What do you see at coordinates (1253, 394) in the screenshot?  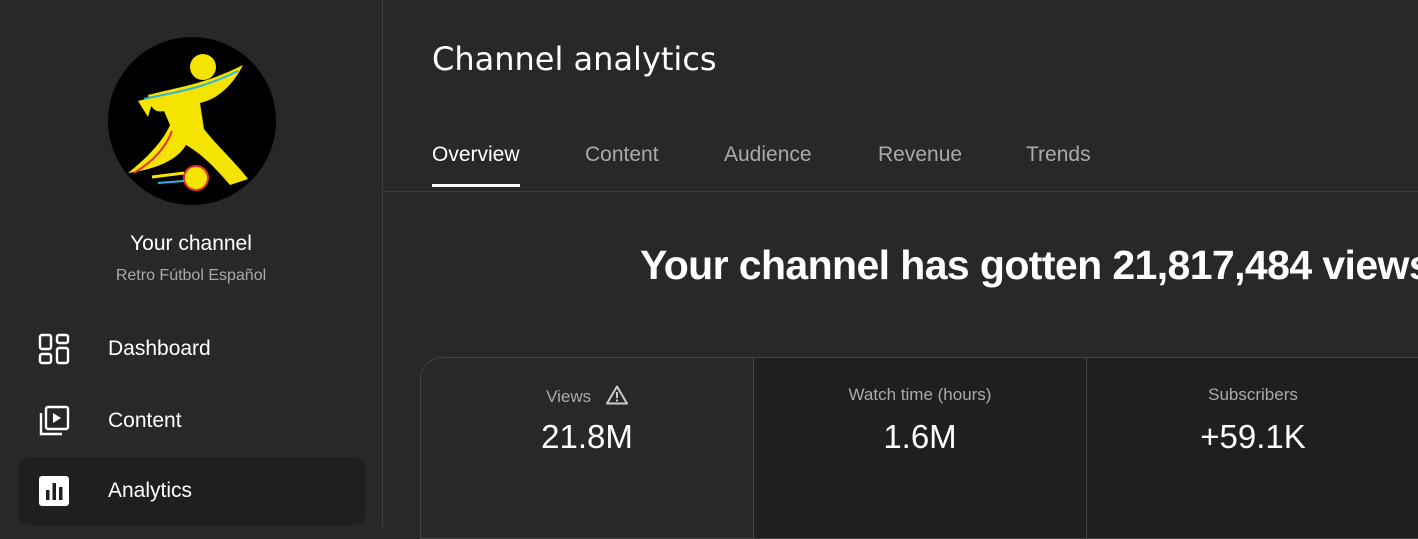 I see `metric-label: Subscribers` at bounding box center [1253, 394].